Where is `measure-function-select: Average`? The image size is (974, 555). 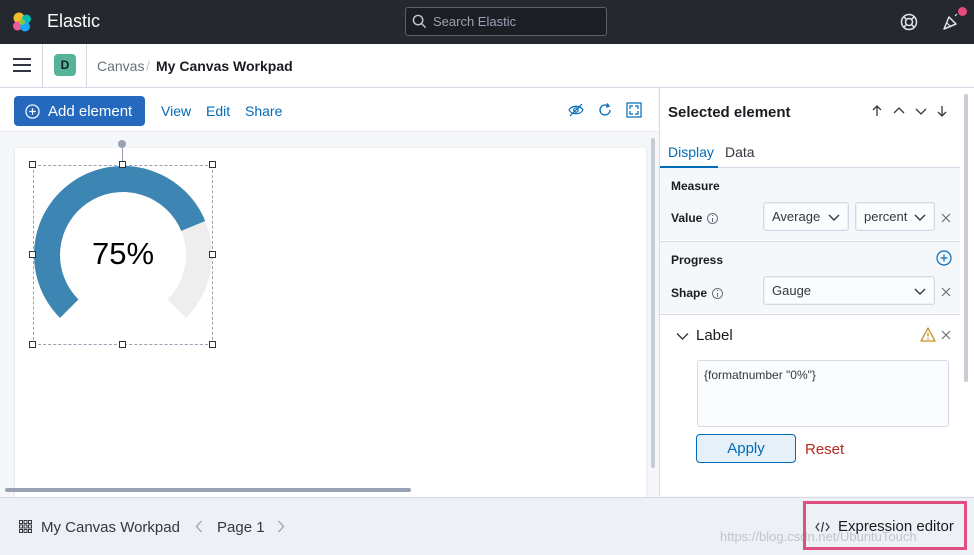
measure-function-select: Average is located at coordinates (806, 216).